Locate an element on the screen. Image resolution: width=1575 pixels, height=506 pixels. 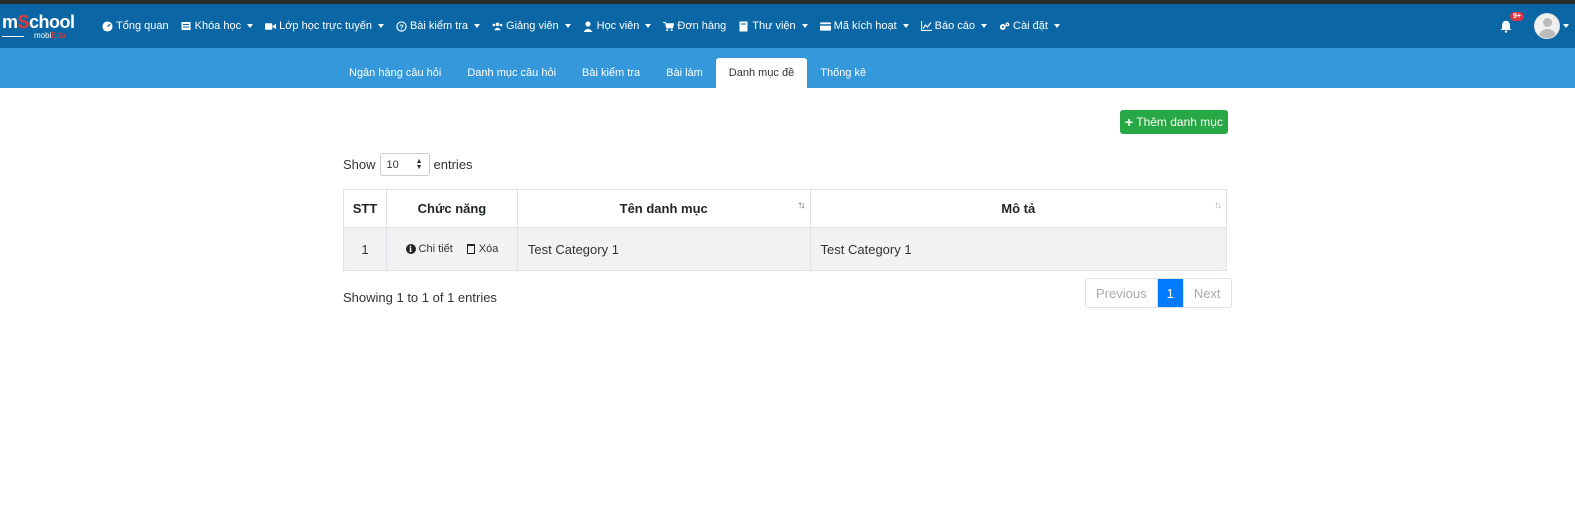
delete-link: Xóa is located at coordinates (482, 249).